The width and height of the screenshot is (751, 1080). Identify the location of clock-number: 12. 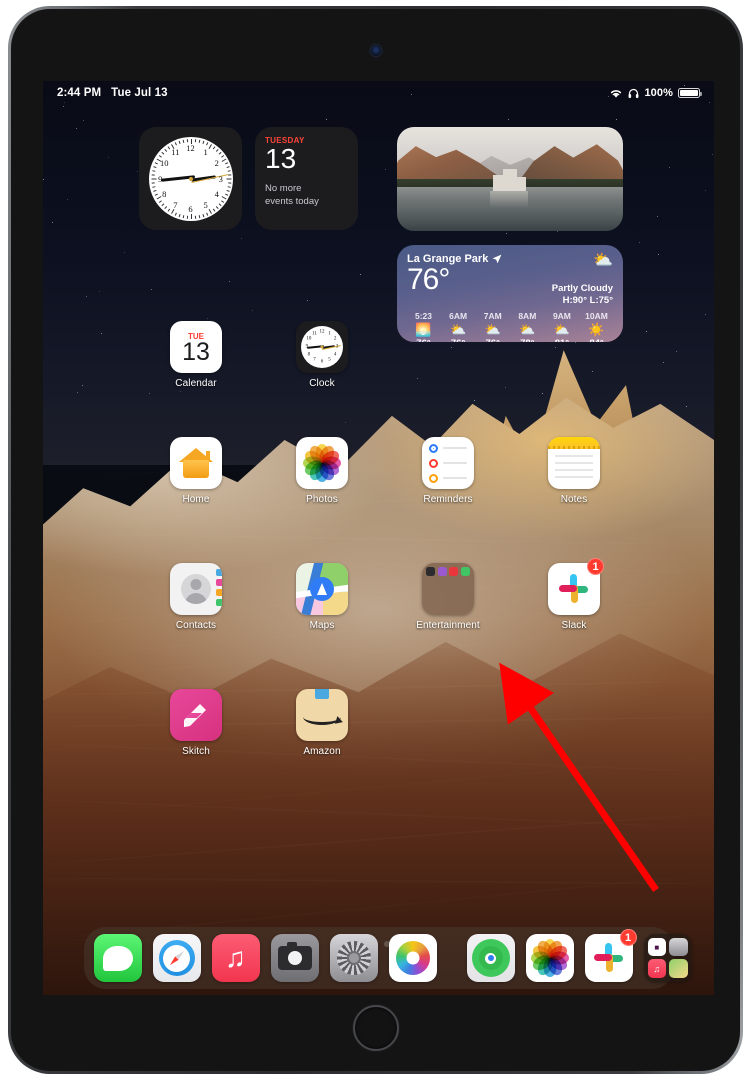
(322, 332).